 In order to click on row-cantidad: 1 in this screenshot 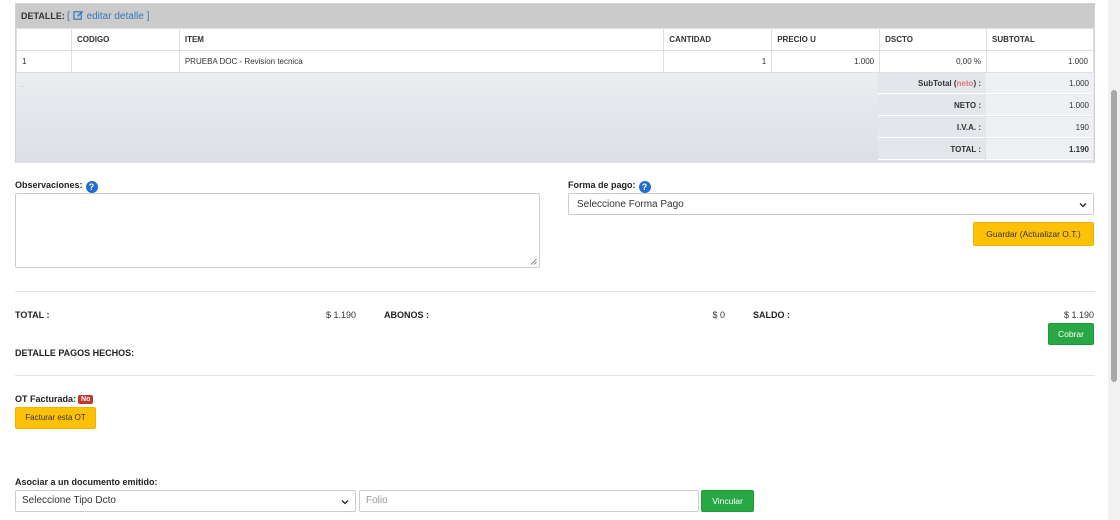, I will do `click(718, 61)`.